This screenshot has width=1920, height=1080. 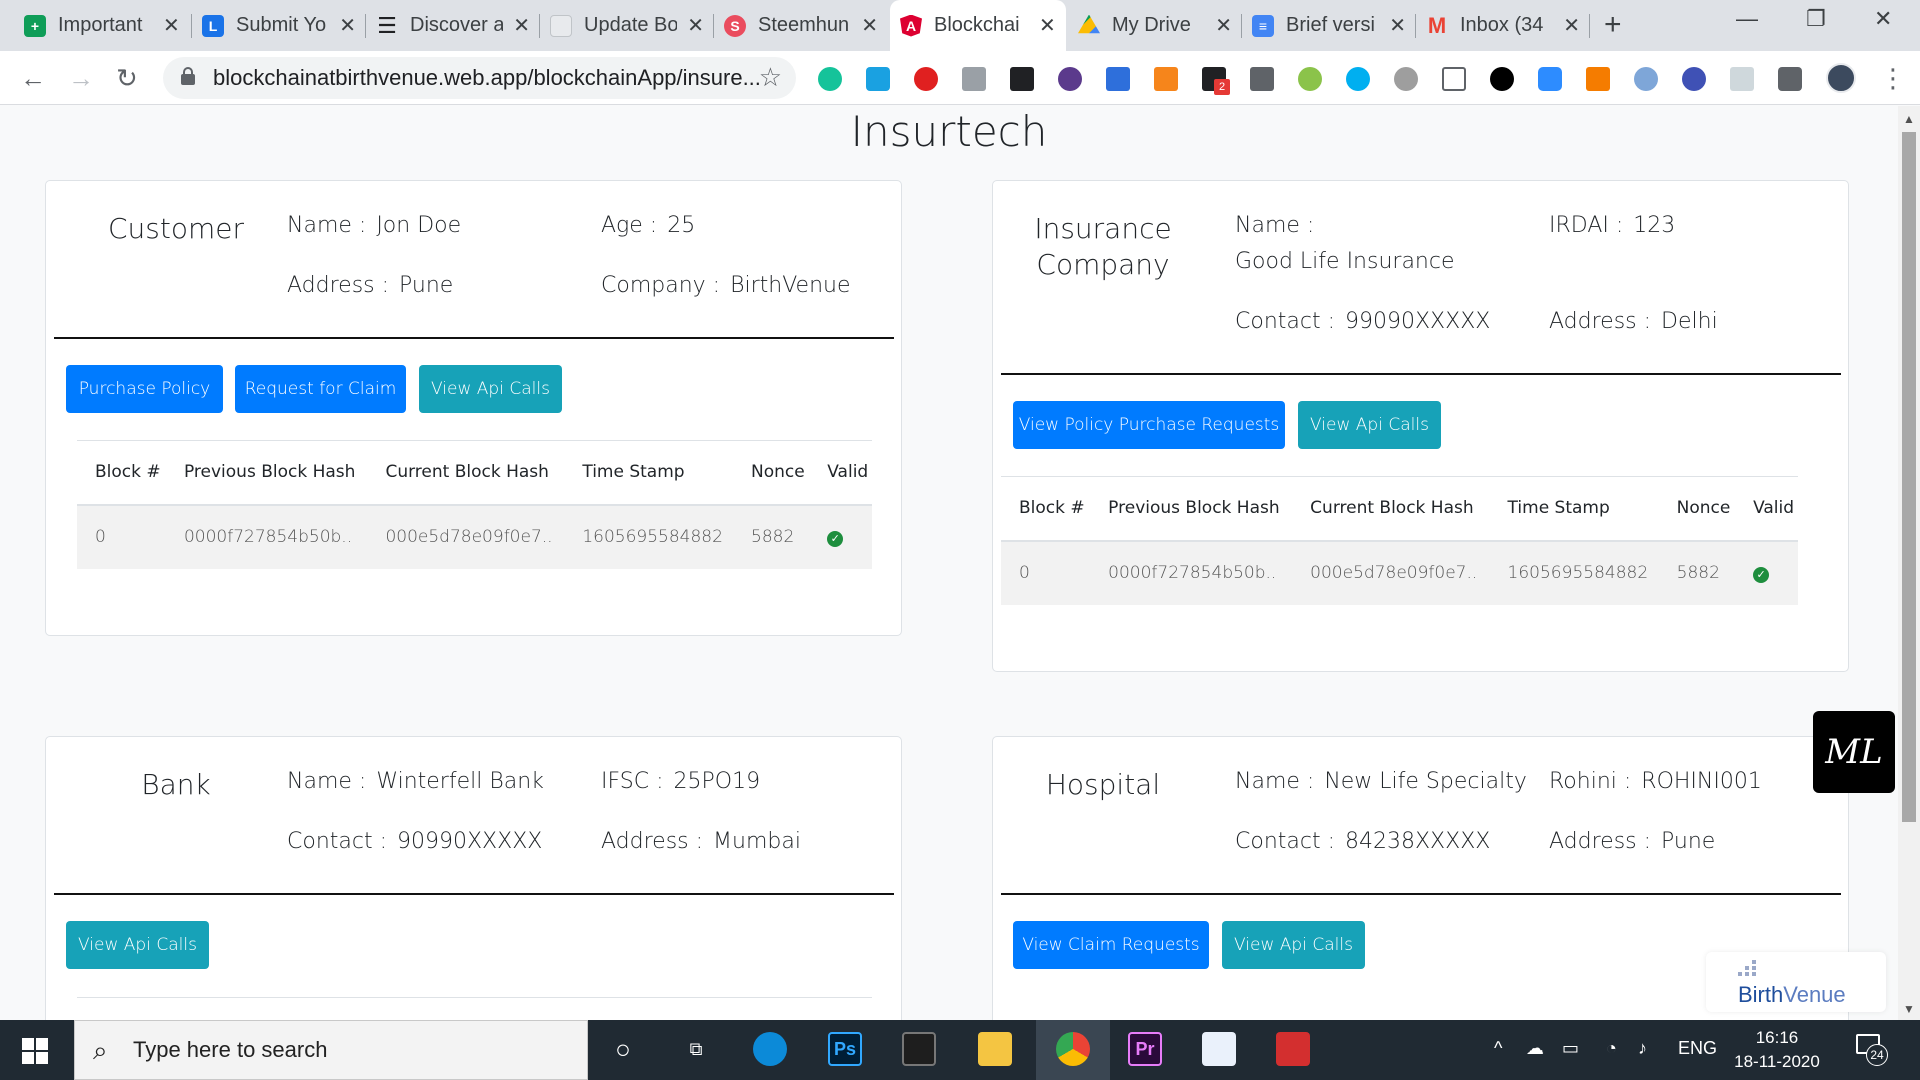 I want to click on google-docs-icon: ≡, so click(x=1263, y=25).